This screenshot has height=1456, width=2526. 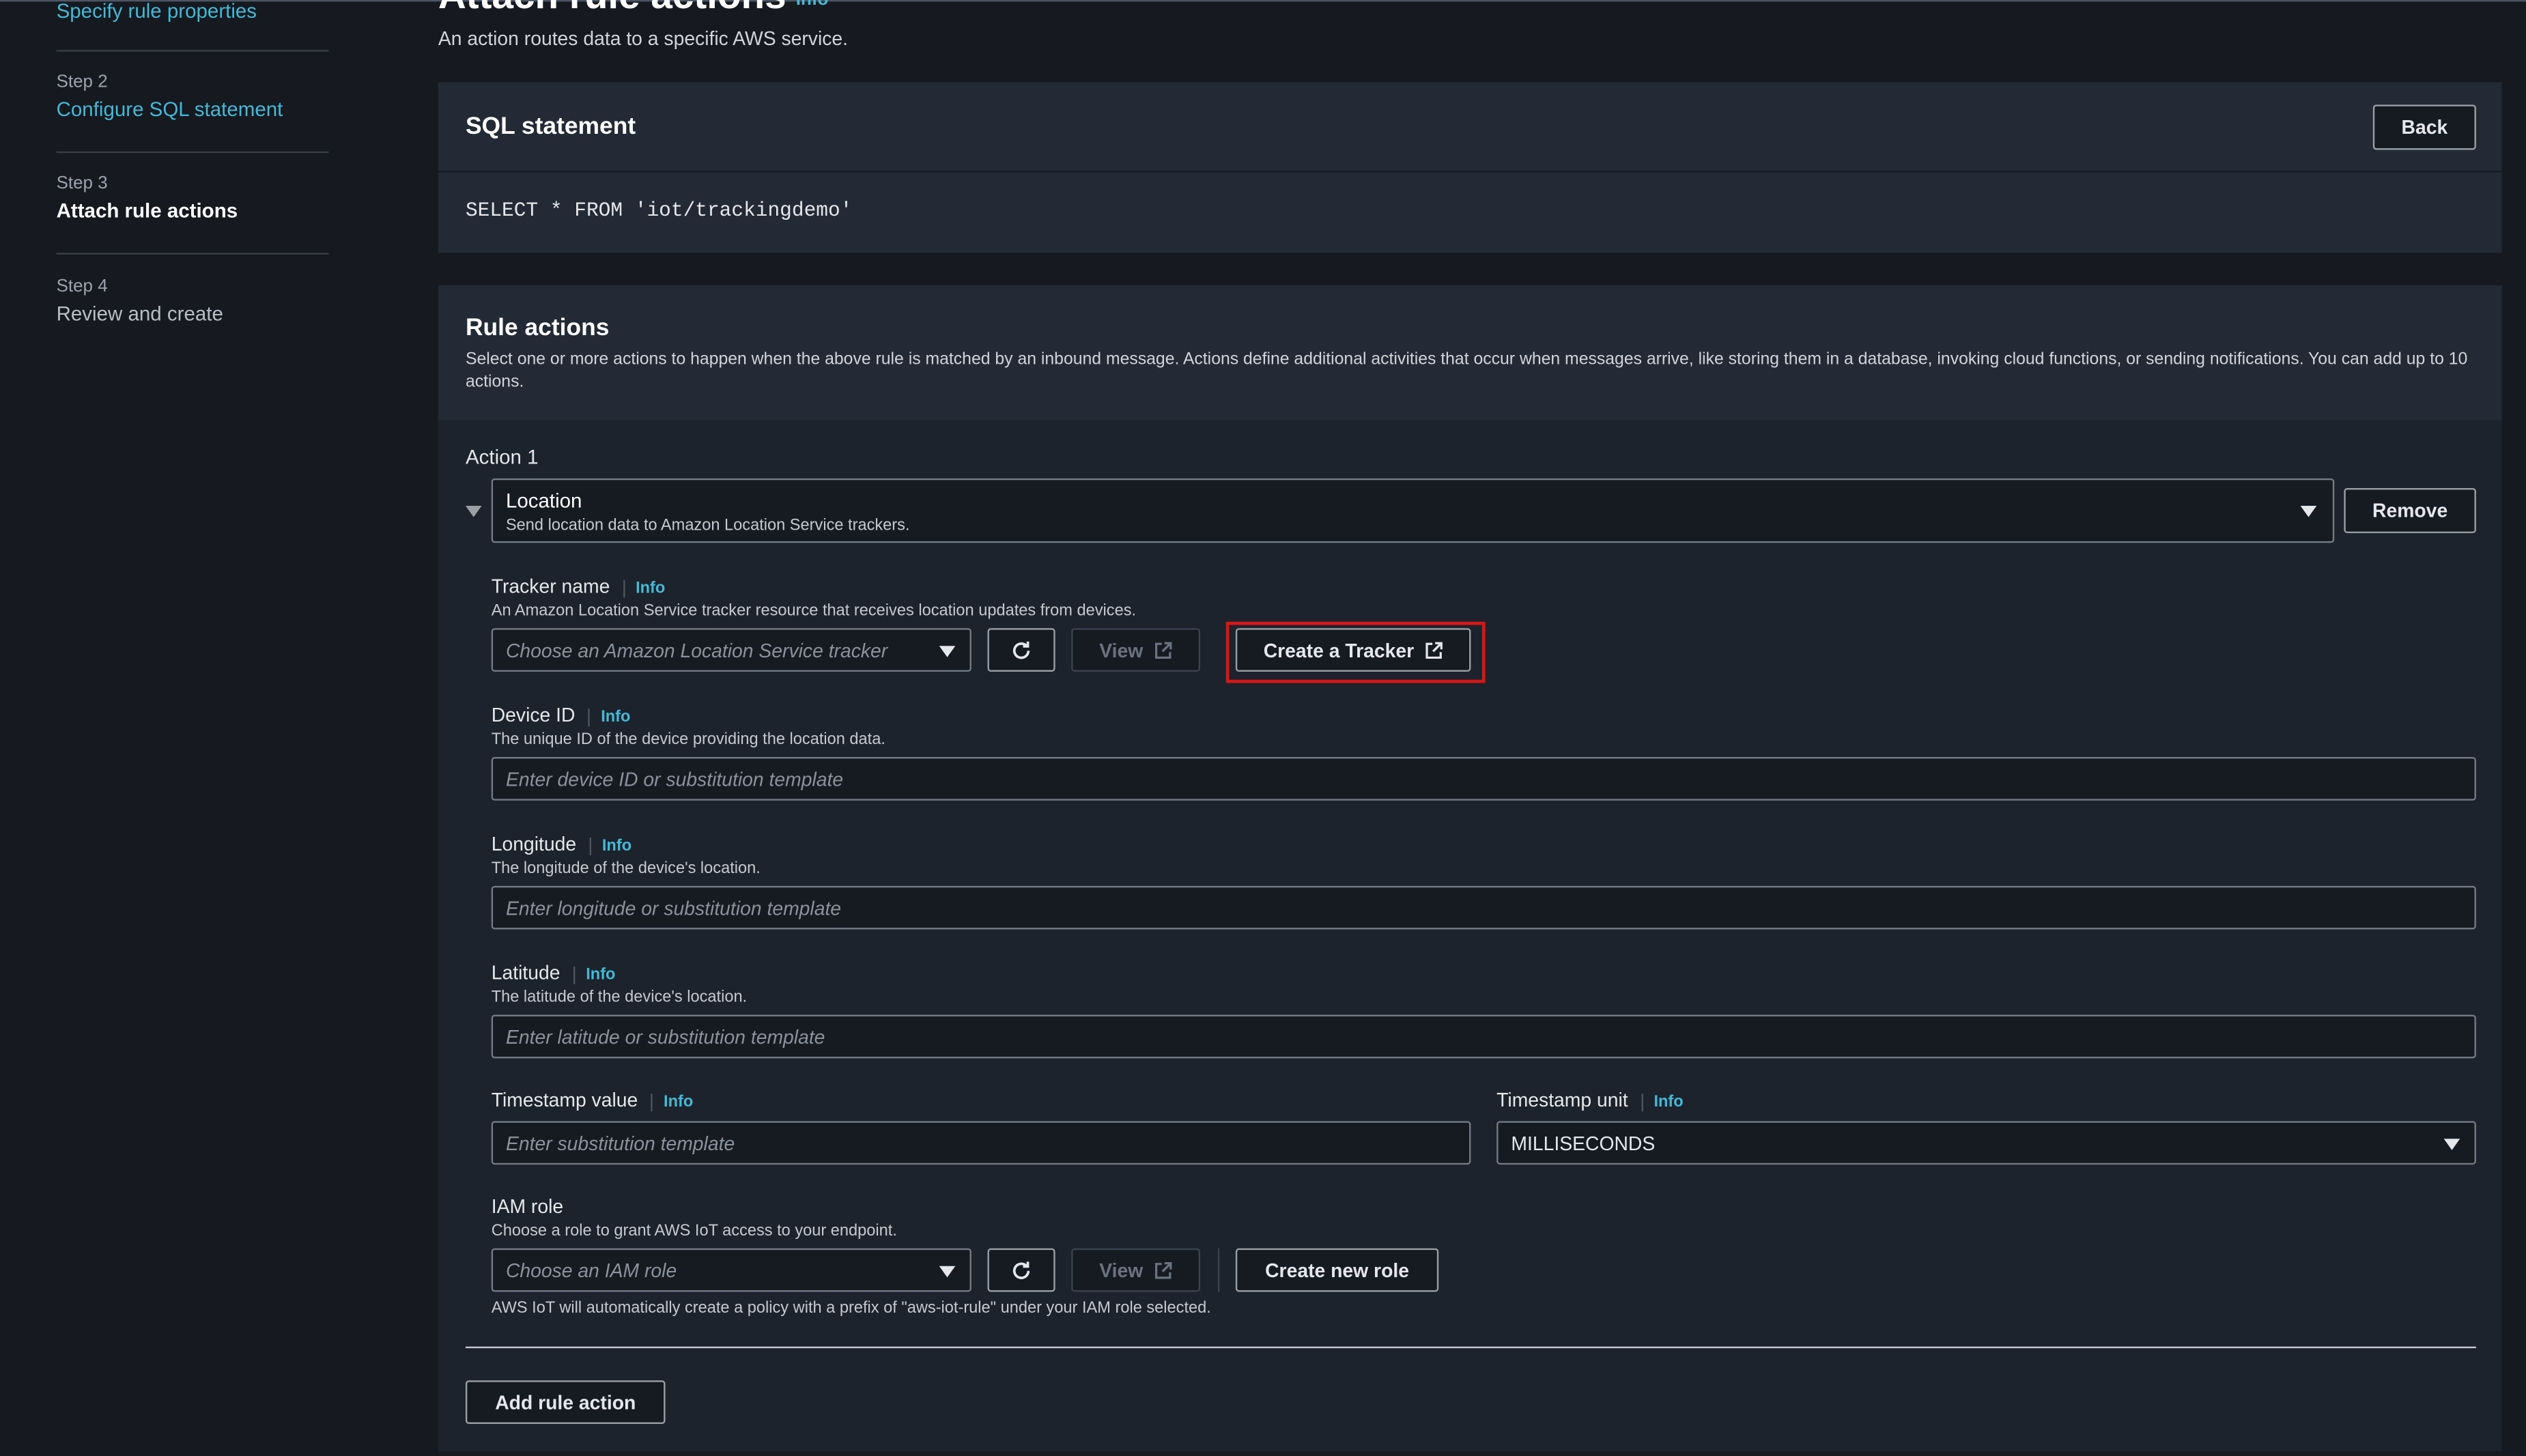 I want to click on page-title-info-link: Info, so click(x=812, y=5).